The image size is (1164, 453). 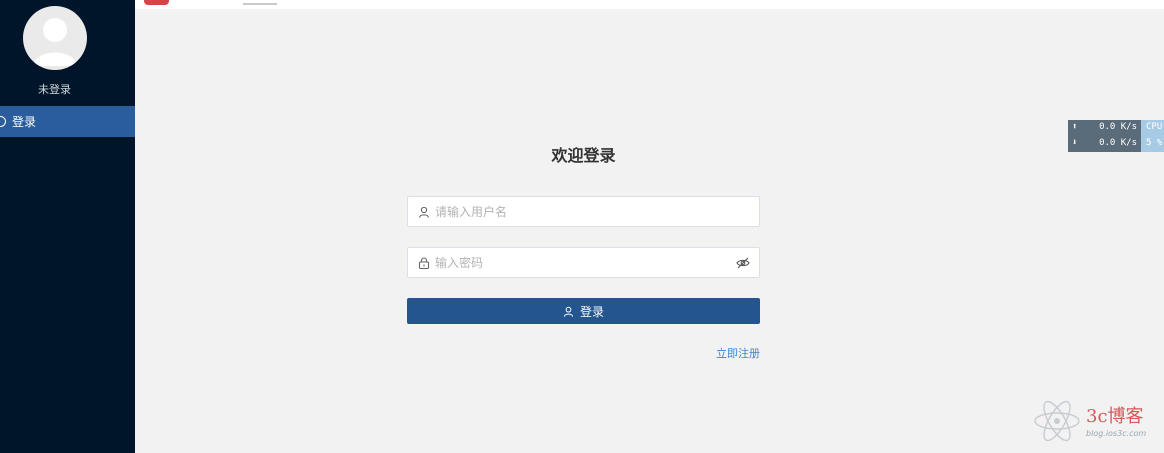 I want to click on download-speed: 0.0 K/s, so click(x=1118, y=143).